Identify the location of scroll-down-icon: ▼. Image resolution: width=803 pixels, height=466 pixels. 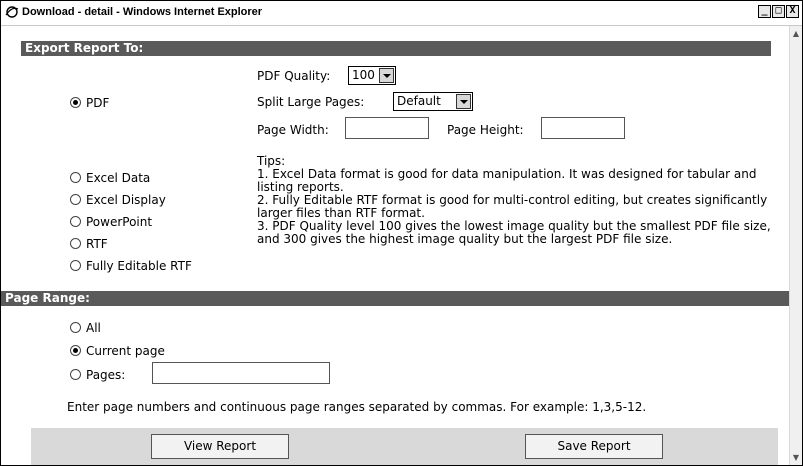
(796, 458).